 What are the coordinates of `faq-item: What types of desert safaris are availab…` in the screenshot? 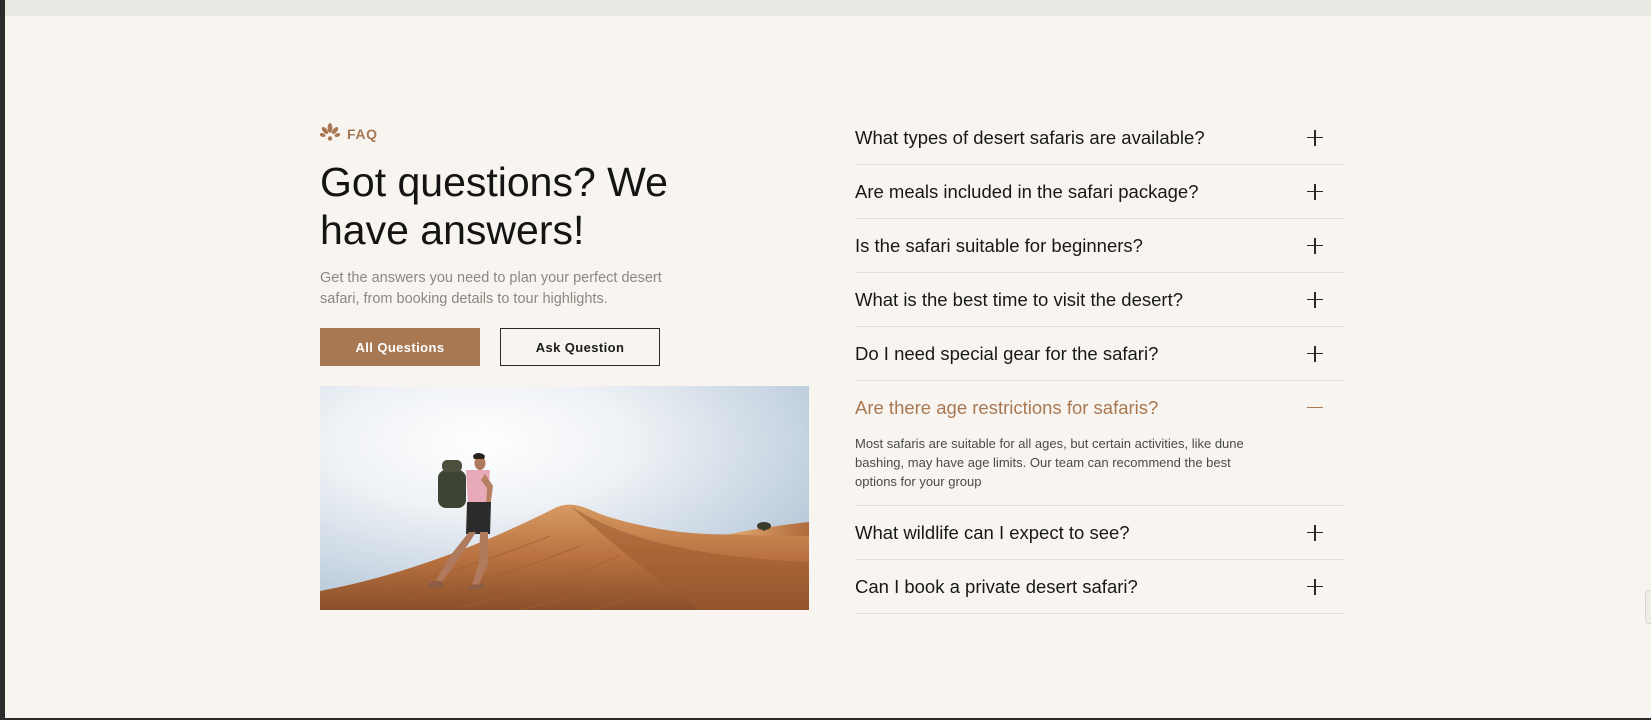 It's located at (1100, 138).